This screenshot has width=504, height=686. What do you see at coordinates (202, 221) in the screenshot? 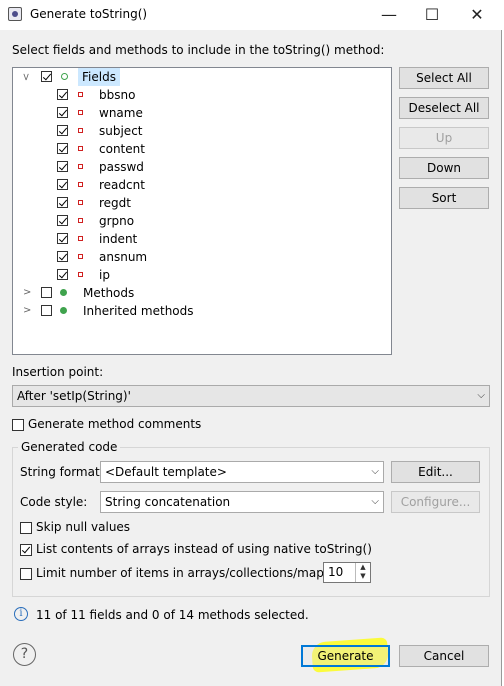
I see `tree-node-field: grpno` at bounding box center [202, 221].